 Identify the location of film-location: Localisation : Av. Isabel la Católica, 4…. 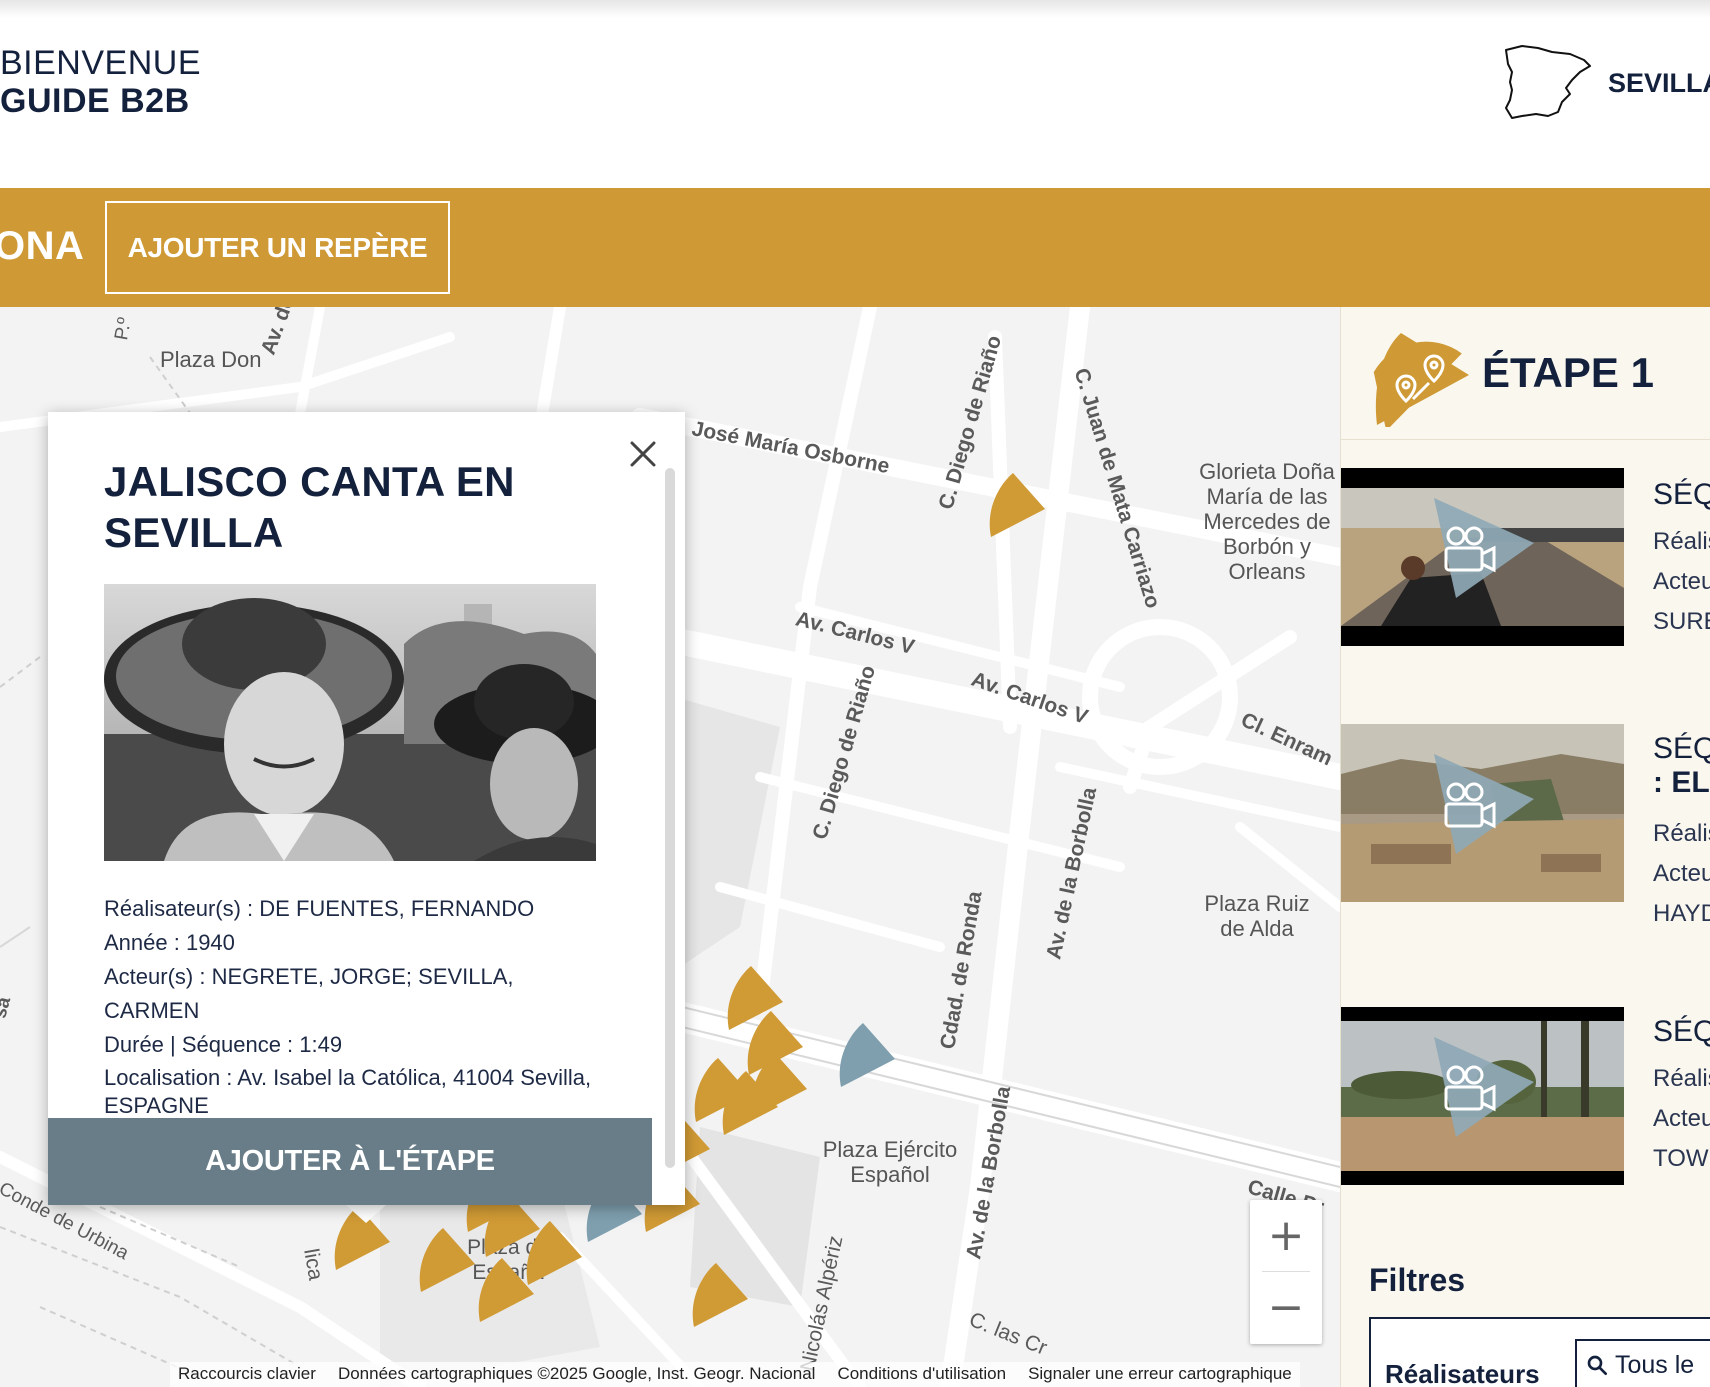
(348, 1091).